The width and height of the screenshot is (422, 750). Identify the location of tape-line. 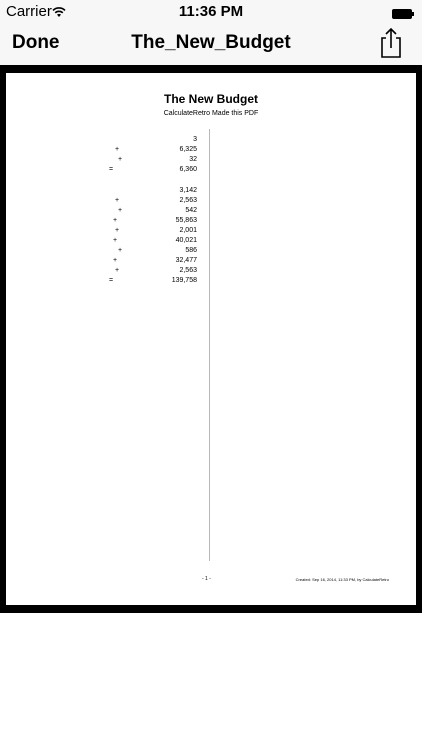
(151, 181).